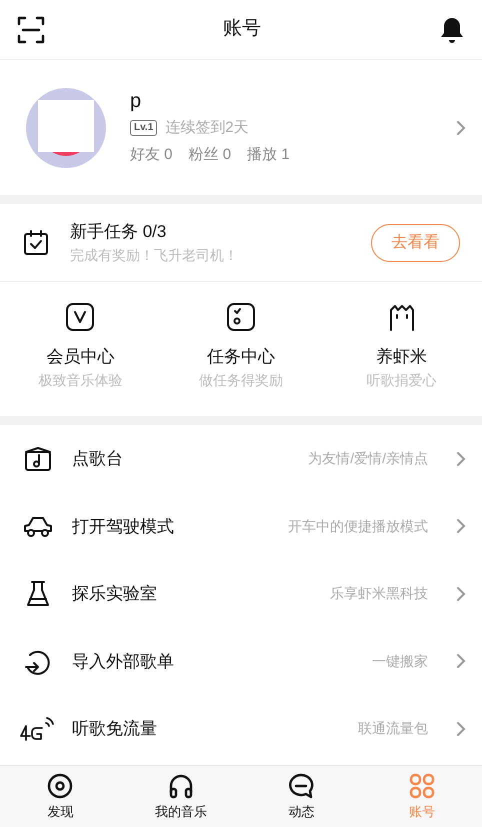  What do you see at coordinates (401, 380) in the screenshot?
I see `feature-subtitle: 听歌捐爱心` at bounding box center [401, 380].